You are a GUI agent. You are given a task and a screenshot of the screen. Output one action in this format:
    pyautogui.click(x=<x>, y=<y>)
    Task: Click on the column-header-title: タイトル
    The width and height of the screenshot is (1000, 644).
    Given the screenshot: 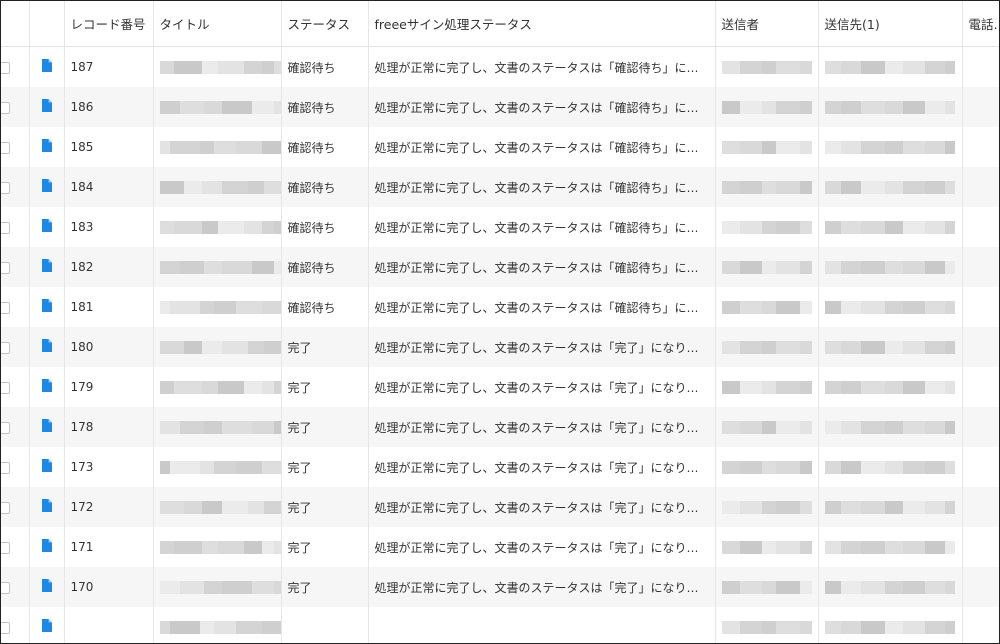 What is the action you would take?
    pyautogui.click(x=217, y=24)
    